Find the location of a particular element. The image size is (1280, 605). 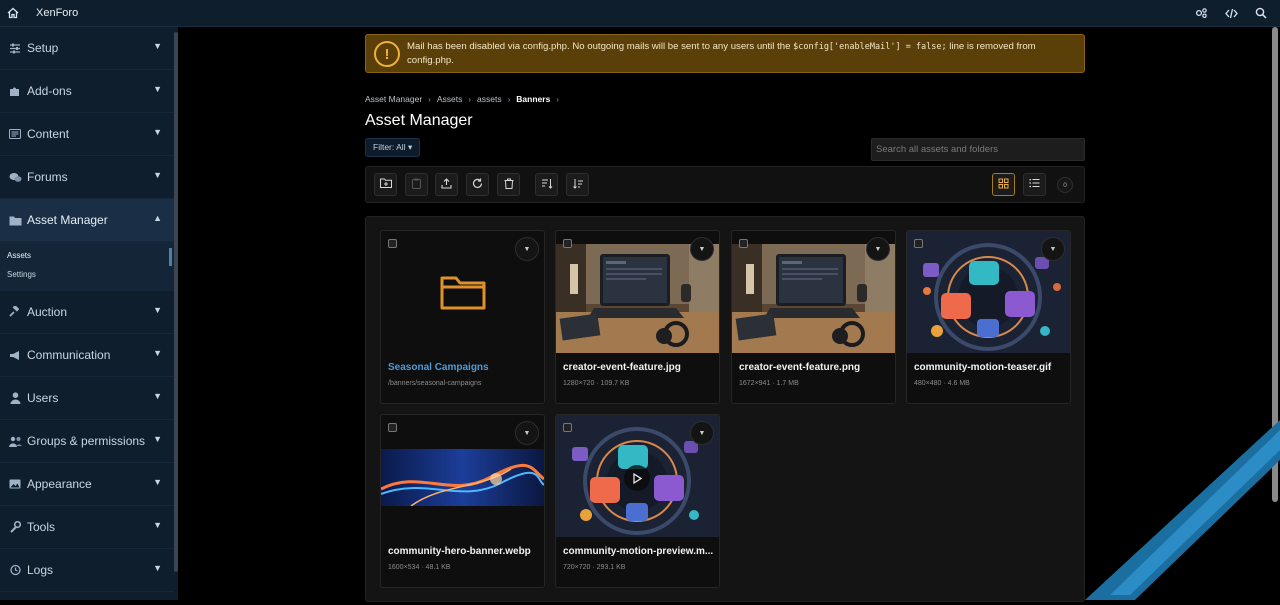

asset-name: community-motion-teaser.gif is located at coordinates (982, 367).